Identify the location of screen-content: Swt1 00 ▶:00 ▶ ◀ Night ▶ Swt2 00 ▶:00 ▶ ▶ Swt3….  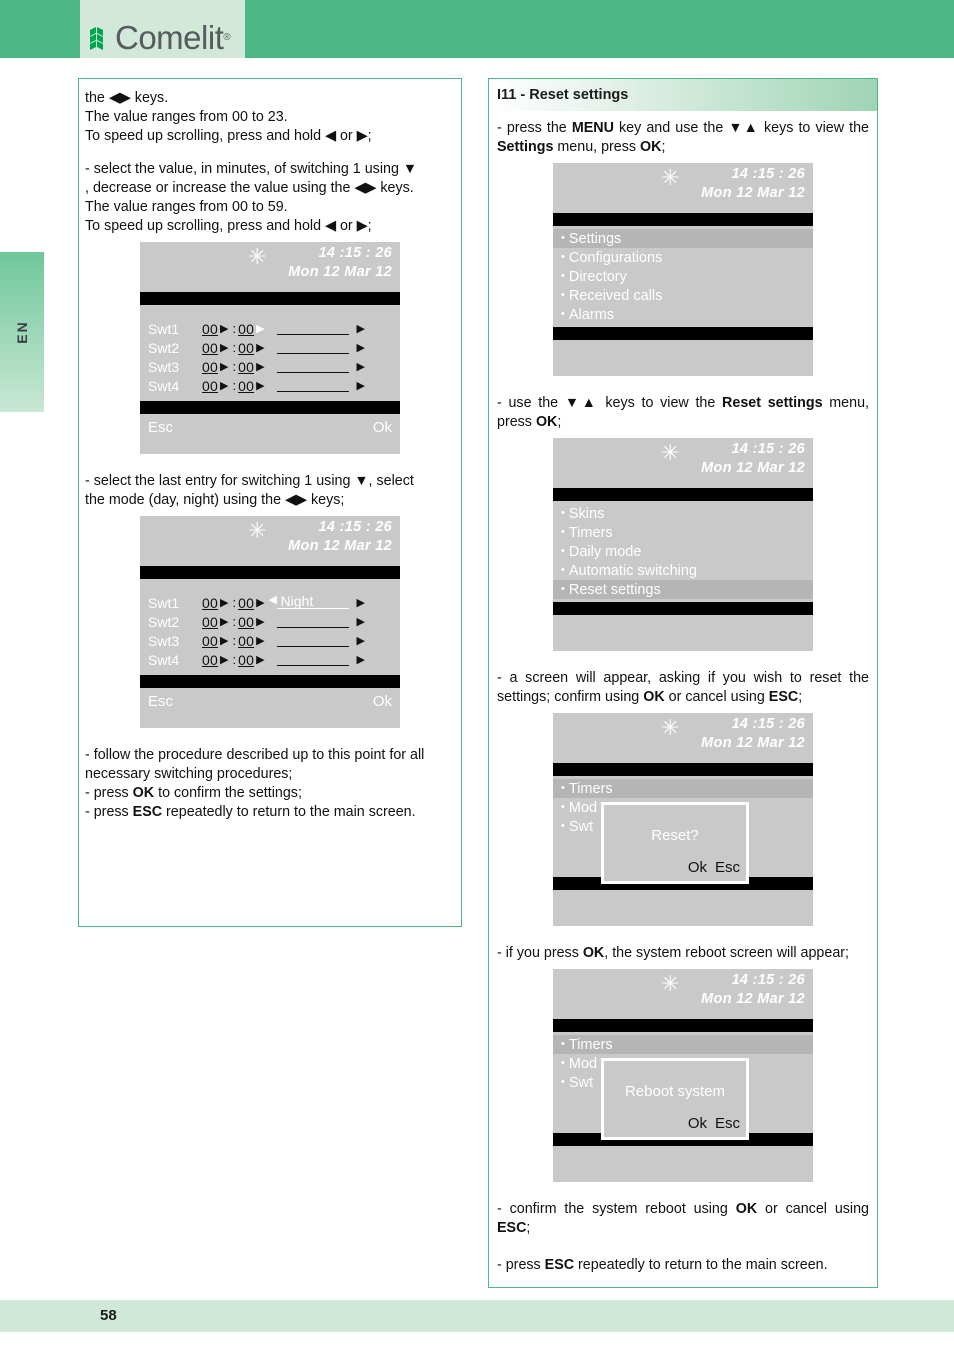
(270, 627).